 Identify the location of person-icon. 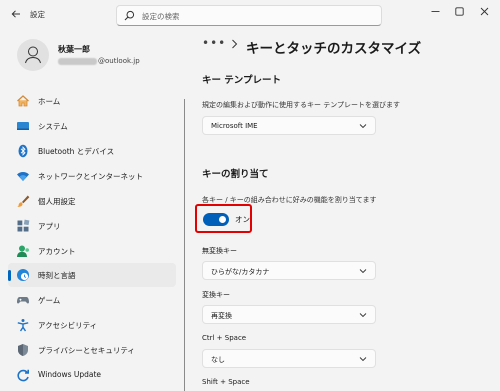
(33, 55).